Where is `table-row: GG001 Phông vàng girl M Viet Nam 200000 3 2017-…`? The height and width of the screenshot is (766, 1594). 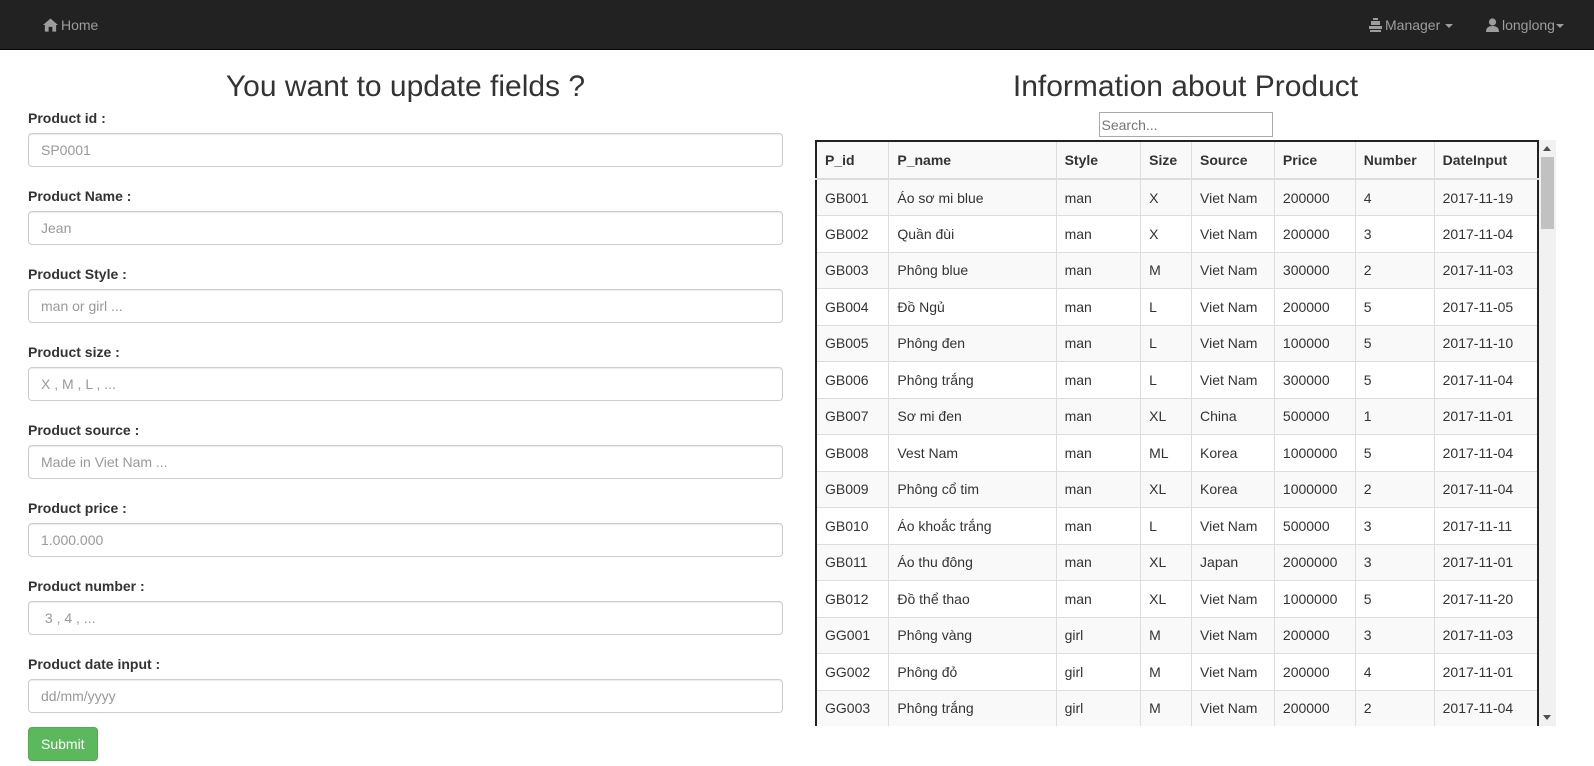 table-row: GG001 Phông vàng girl M Viet Nam 200000 3 2017-… is located at coordinates (1177, 635).